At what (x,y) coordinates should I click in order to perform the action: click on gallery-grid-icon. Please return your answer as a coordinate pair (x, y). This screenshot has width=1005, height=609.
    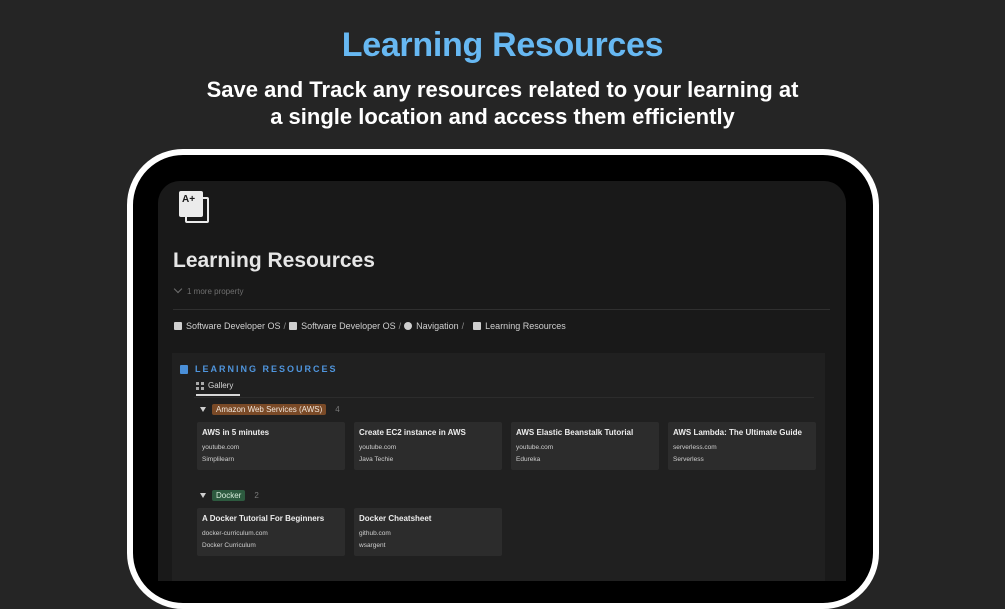
    Looking at the image, I should click on (200, 385).